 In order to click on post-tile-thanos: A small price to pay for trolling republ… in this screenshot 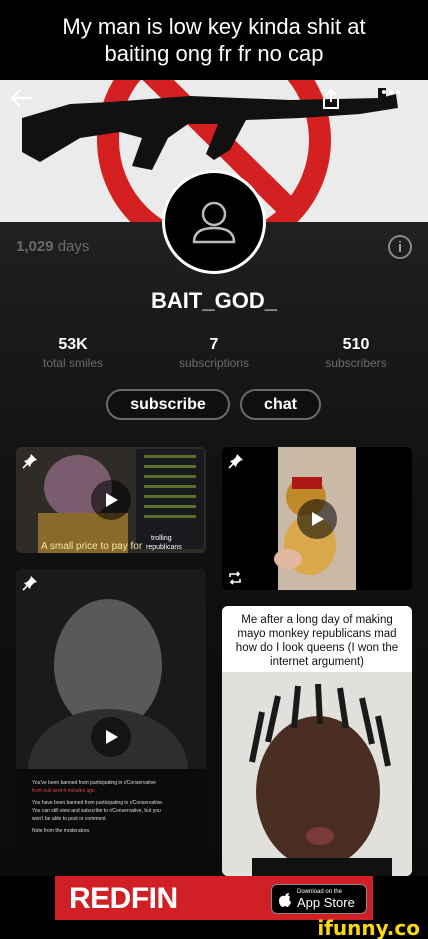, I will do `click(111, 500)`.